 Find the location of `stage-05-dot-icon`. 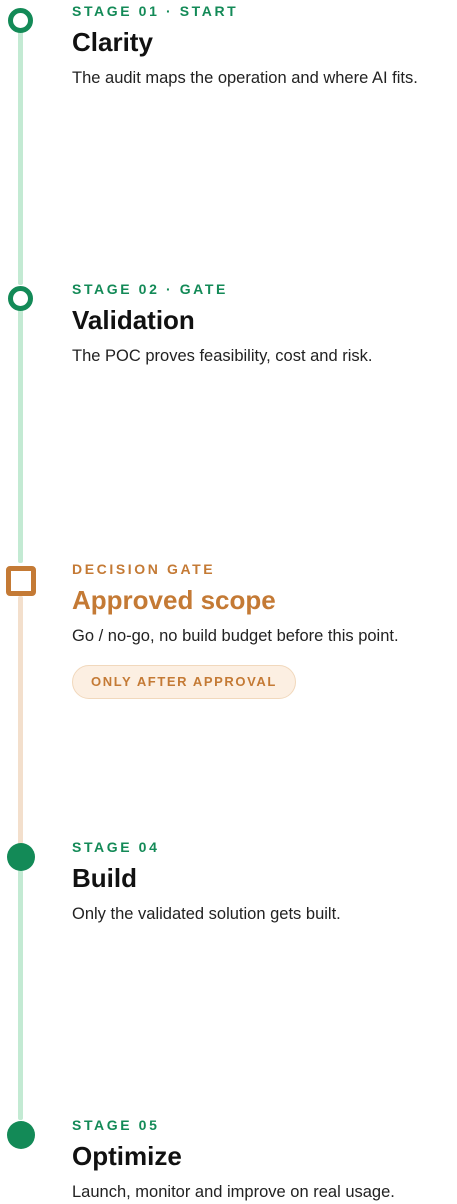

stage-05-dot-icon is located at coordinates (21, 1135).